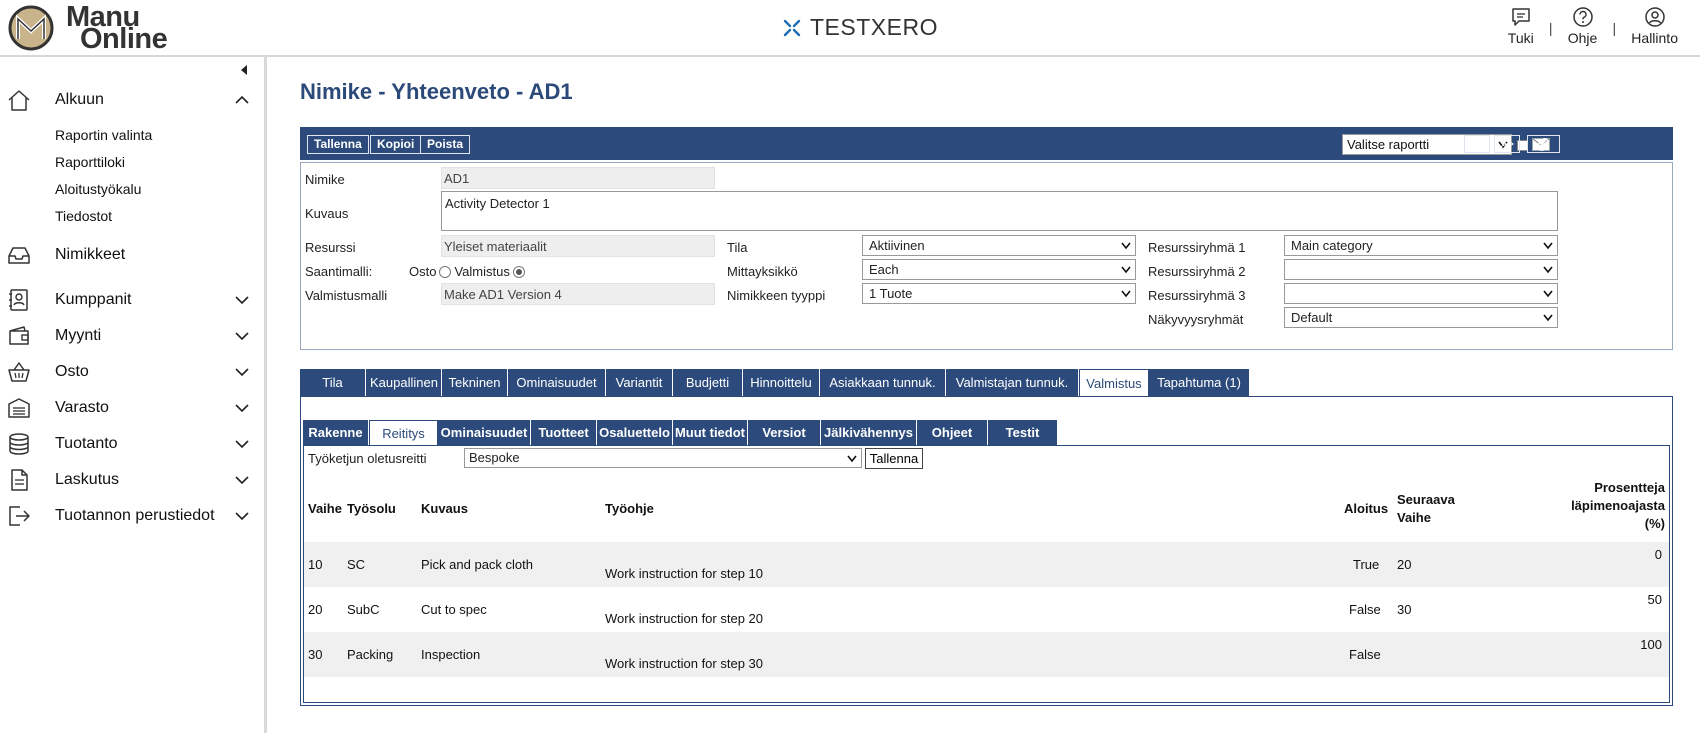 The height and width of the screenshot is (733, 1700). I want to click on cell-work-cell: SC, so click(356, 564).